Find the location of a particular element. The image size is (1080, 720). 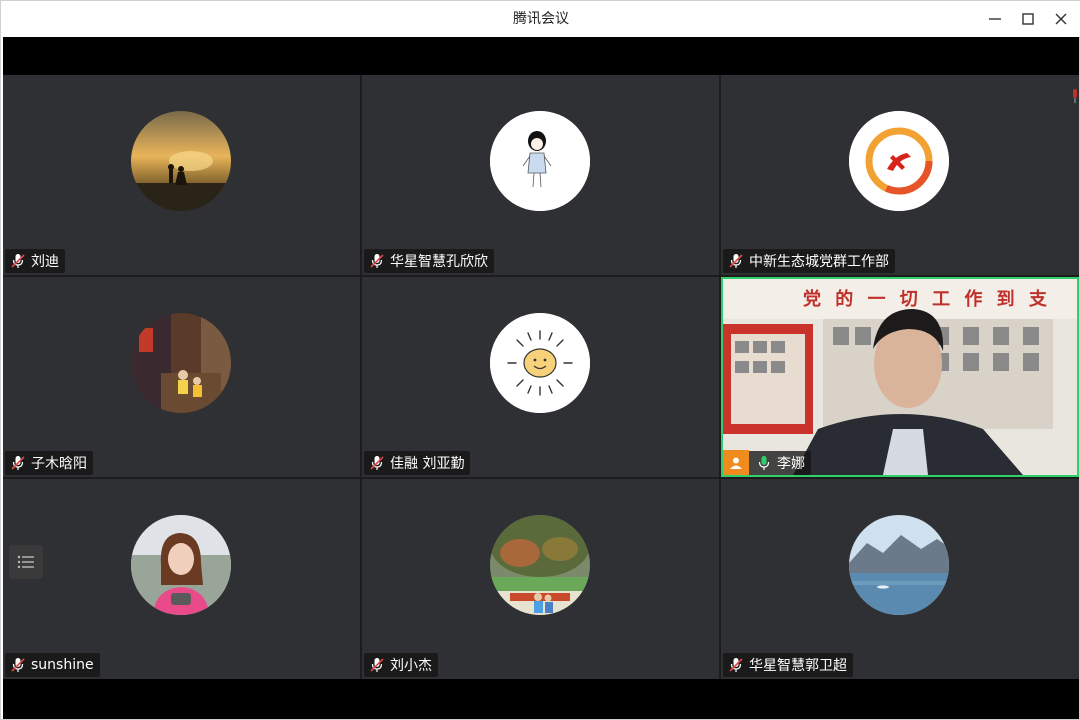

participant-nametag: 佳融 刘亚勤 is located at coordinates (417, 463).